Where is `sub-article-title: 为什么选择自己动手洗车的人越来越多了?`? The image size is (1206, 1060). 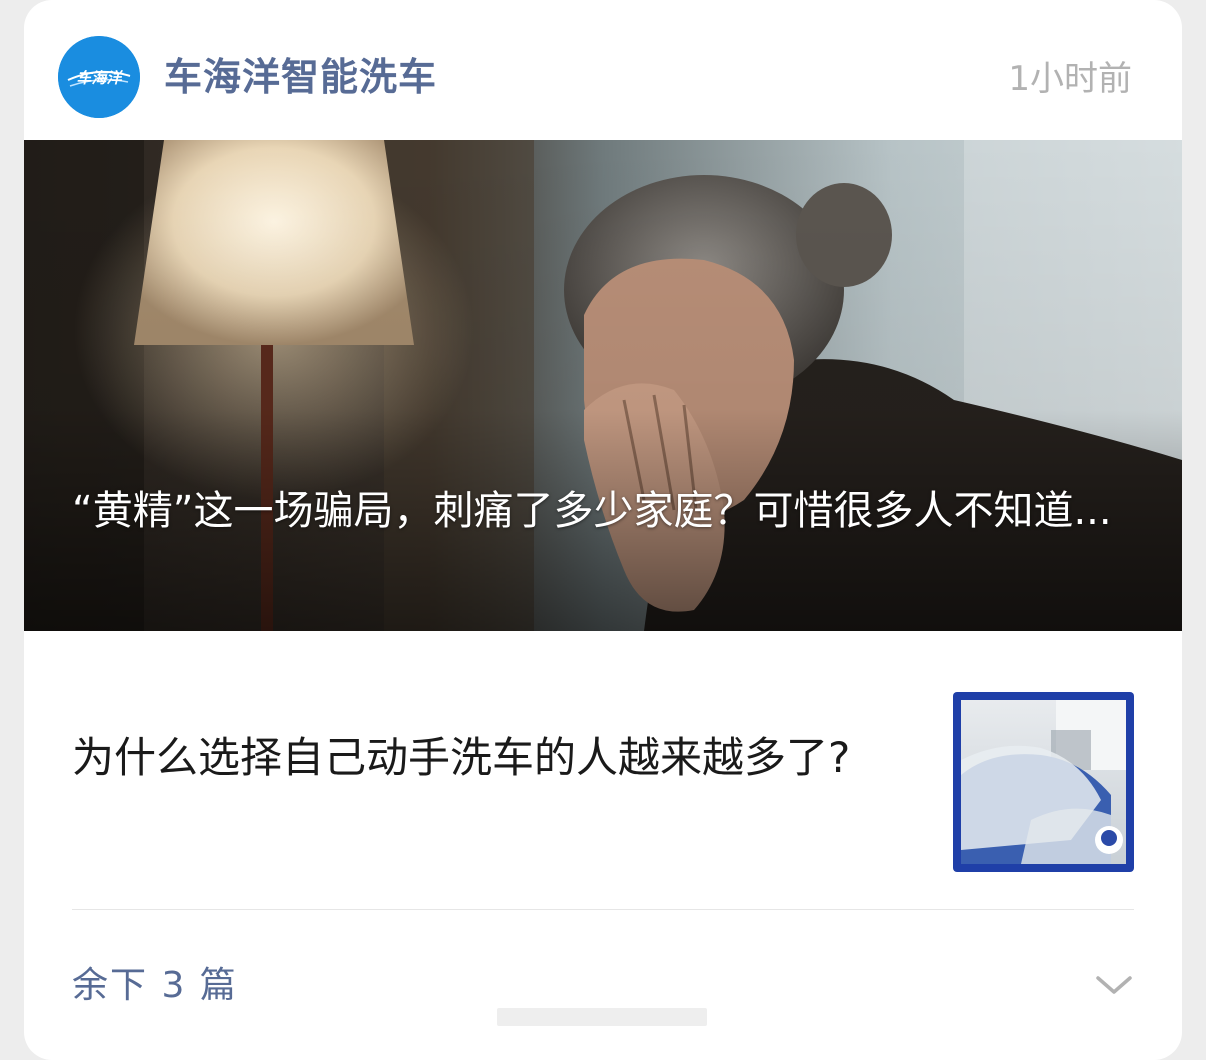 sub-article-title: 为什么选择自己动手洗车的人越来越多了? is located at coordinates (487, 758).